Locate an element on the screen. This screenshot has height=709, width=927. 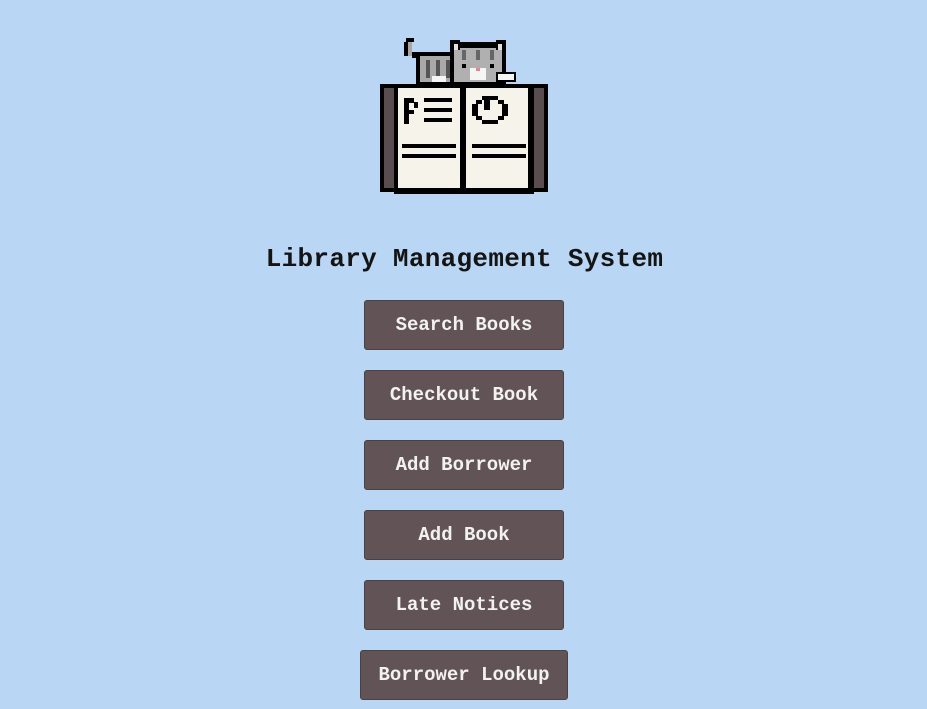
page-title: Library Management System is located at coordinates (464, 259).